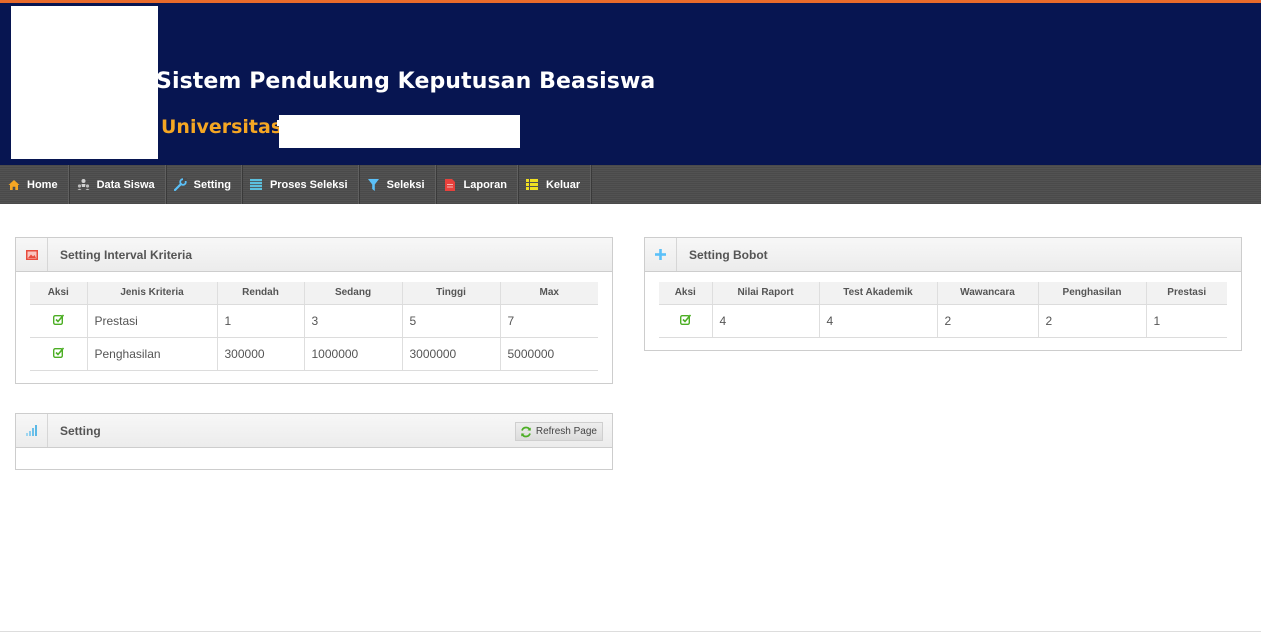 The image size is (1261, 633). I want to click on nav-seleksi-label: Seleksi, so click(405, 184).